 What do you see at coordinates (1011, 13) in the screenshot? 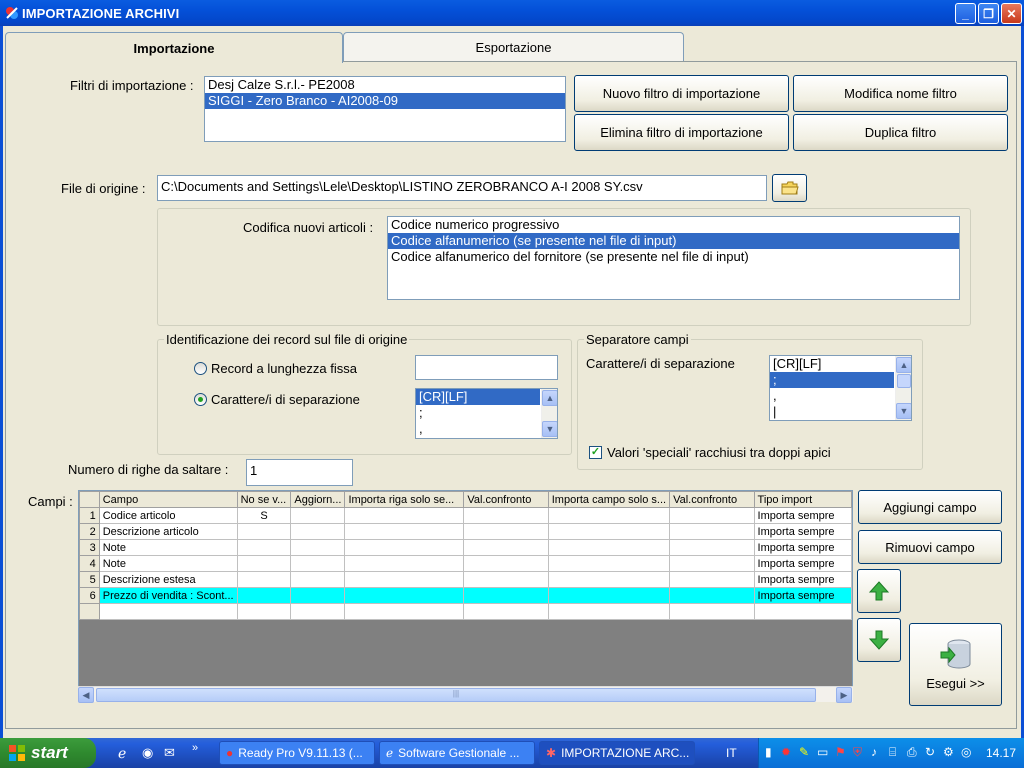
I see `close-button: ✕` at bounding box center [1011, 13].